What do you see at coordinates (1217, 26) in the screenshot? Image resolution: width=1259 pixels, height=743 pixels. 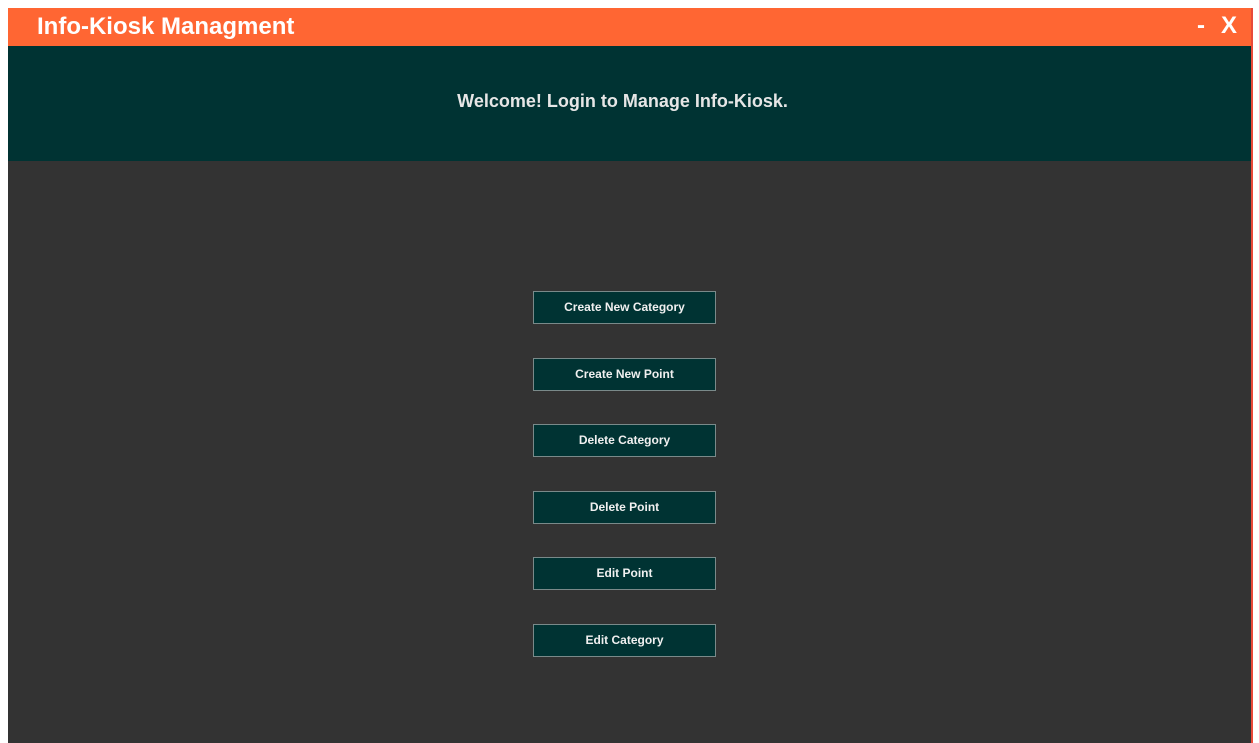 I see `window-controls: - X` at bounding box center [1217, 26].